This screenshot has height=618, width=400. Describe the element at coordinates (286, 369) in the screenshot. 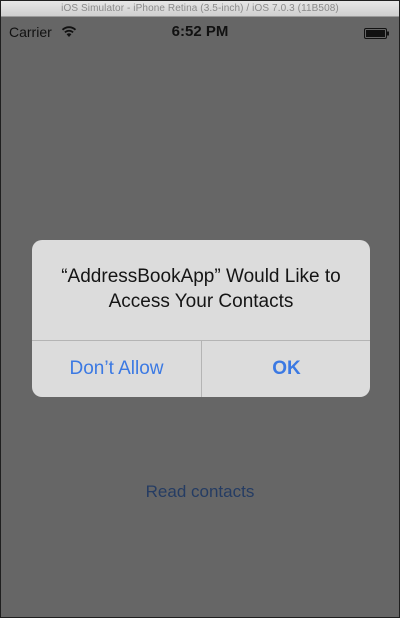

I see `ok-button: OK` at that location.